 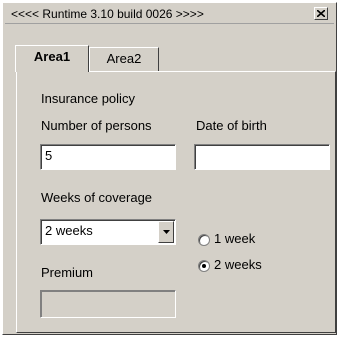 I want to click on tab-area1: Area1, so click(x=52, y=58).